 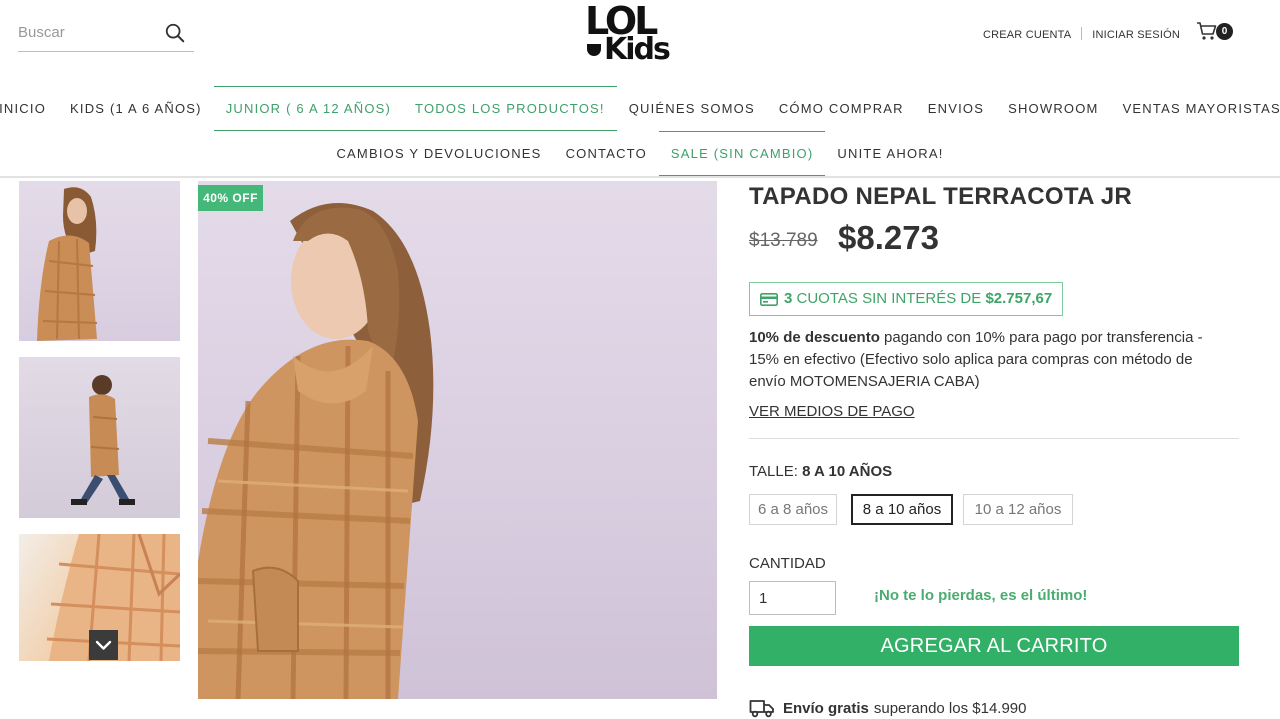 I want to click on free-shipping-bold: Envío gratis, so click(x=826, y=708).